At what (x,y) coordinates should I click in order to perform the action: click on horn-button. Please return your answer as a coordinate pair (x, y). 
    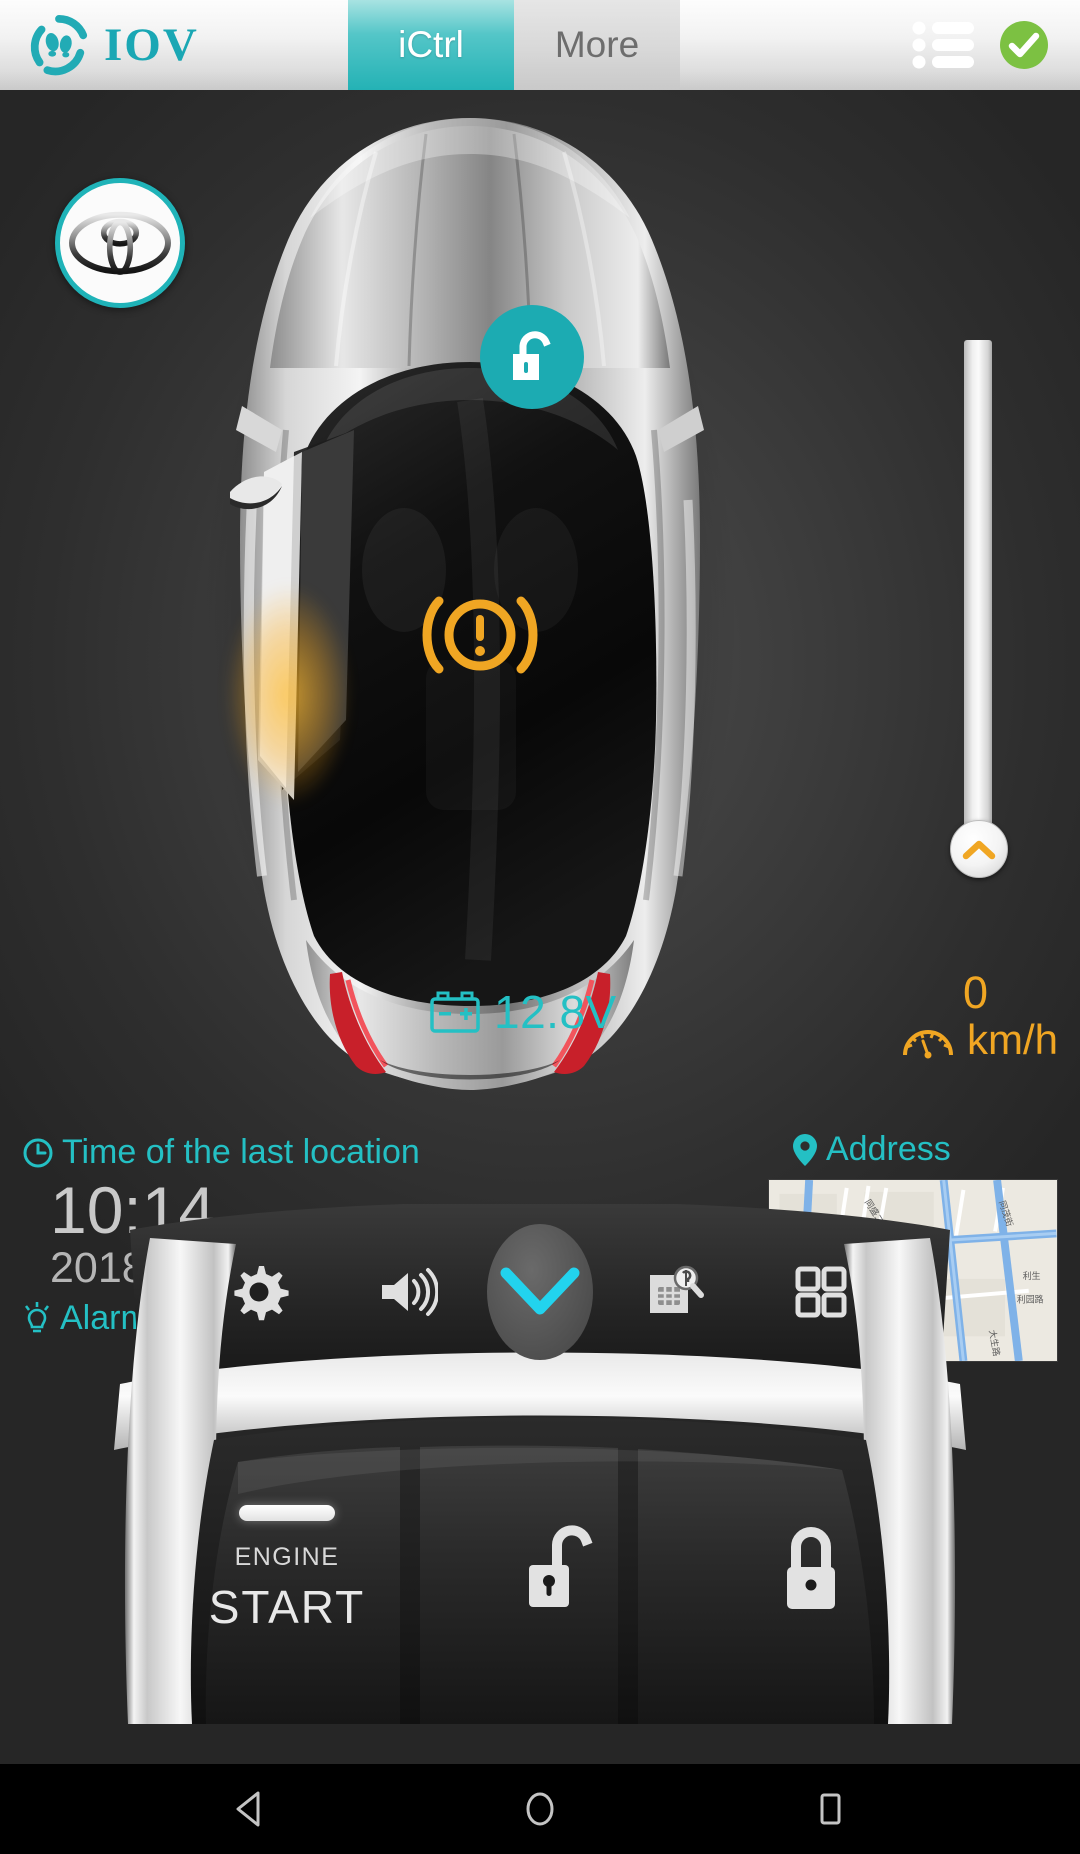
    Looking at the image, I should click on (407, 1292).